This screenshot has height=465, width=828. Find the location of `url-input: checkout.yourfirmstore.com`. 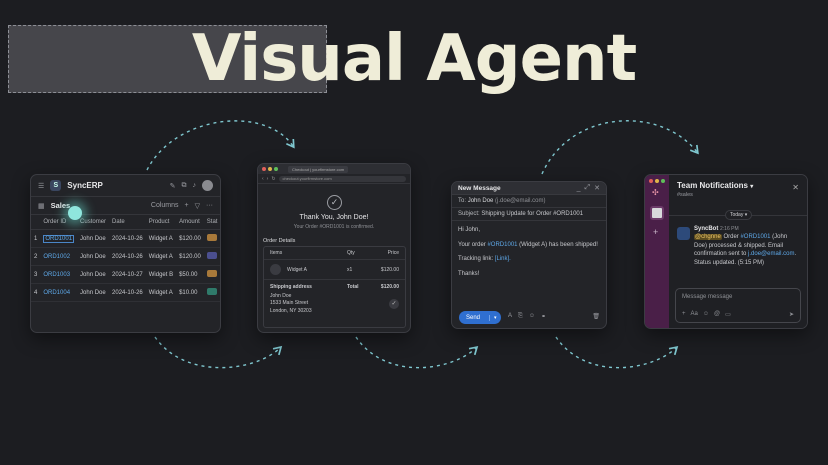

url-input: checkout.yourfirmstore.com is located at coordinates (342, 178).